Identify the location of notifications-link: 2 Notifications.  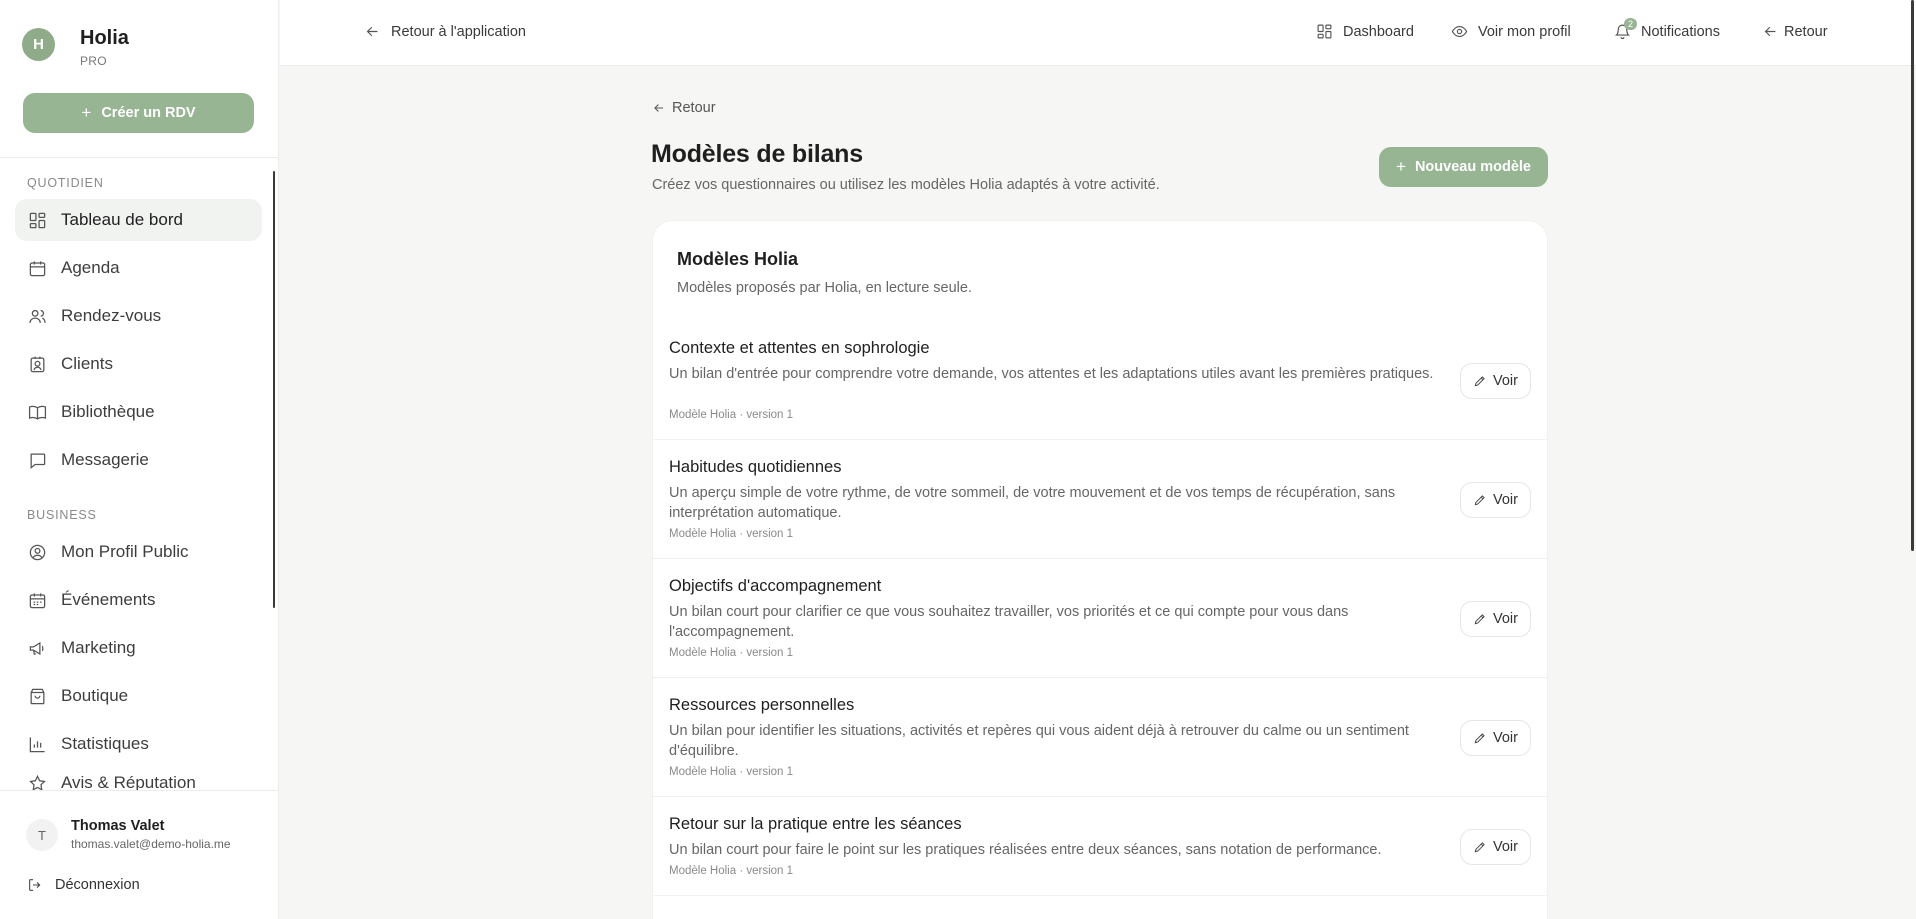
(1667, 29).